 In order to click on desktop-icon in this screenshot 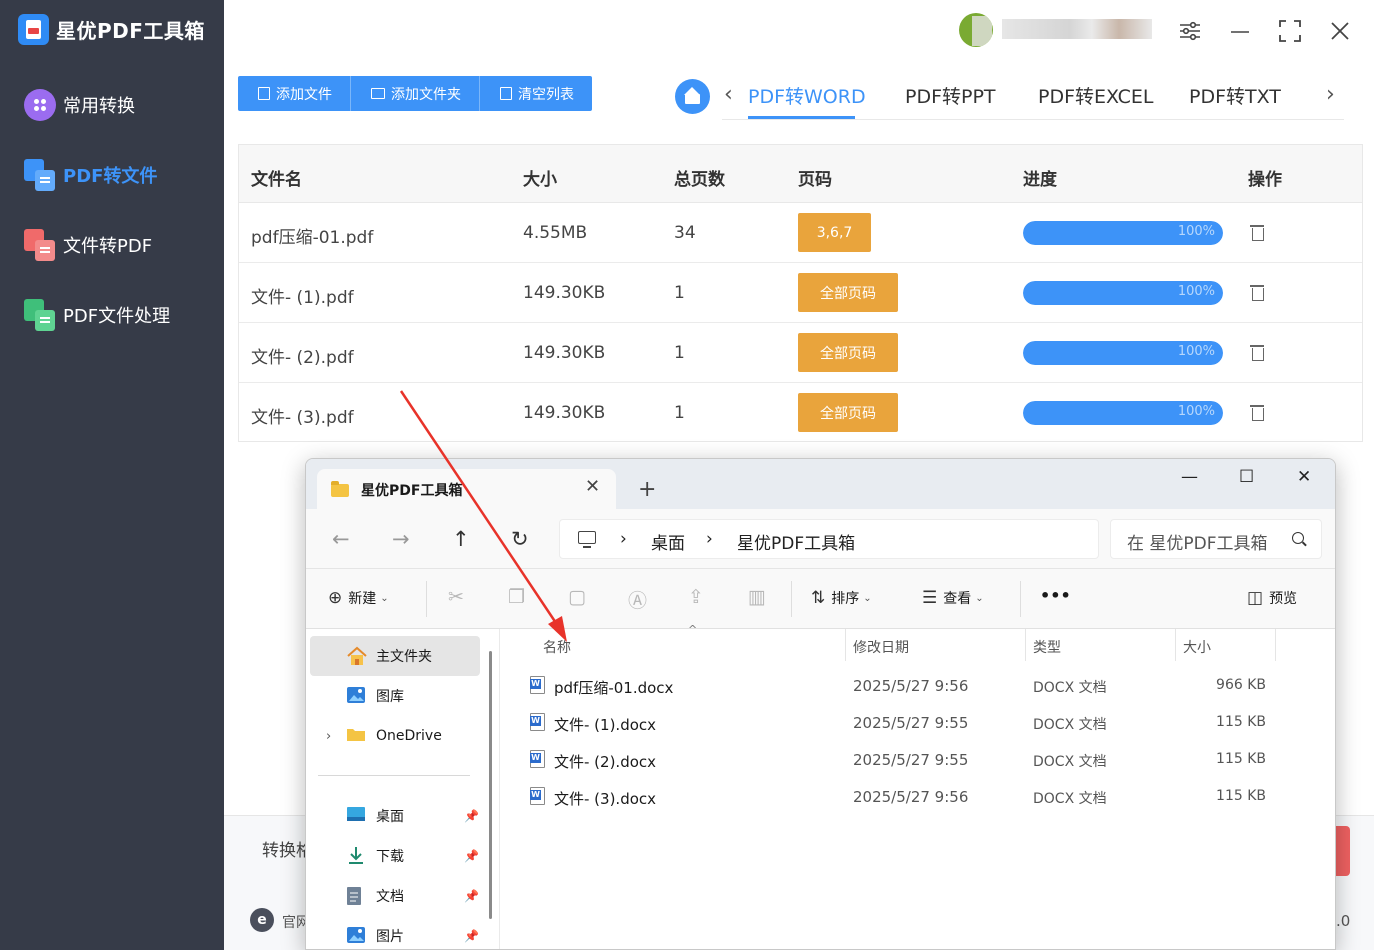, I will do `click(358, 816)`.